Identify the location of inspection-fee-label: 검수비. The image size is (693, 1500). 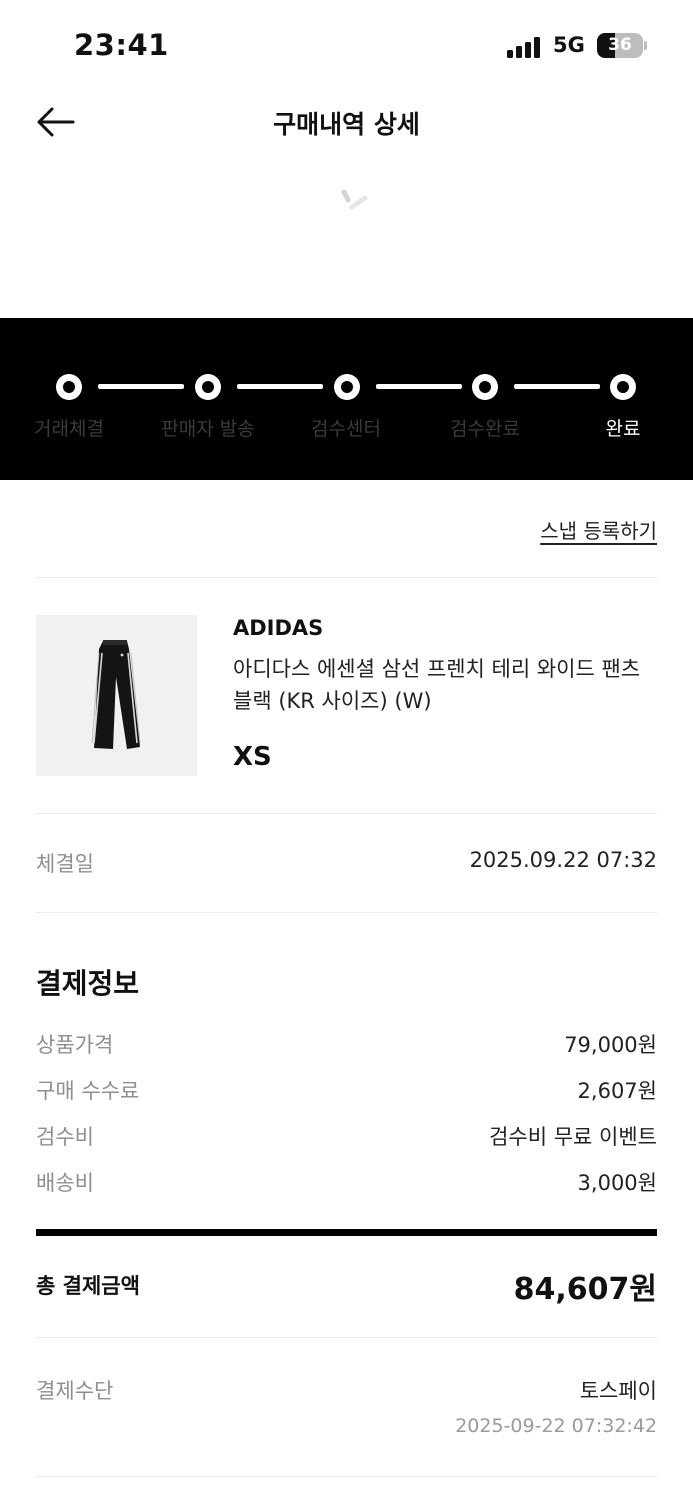
(65, 1137).